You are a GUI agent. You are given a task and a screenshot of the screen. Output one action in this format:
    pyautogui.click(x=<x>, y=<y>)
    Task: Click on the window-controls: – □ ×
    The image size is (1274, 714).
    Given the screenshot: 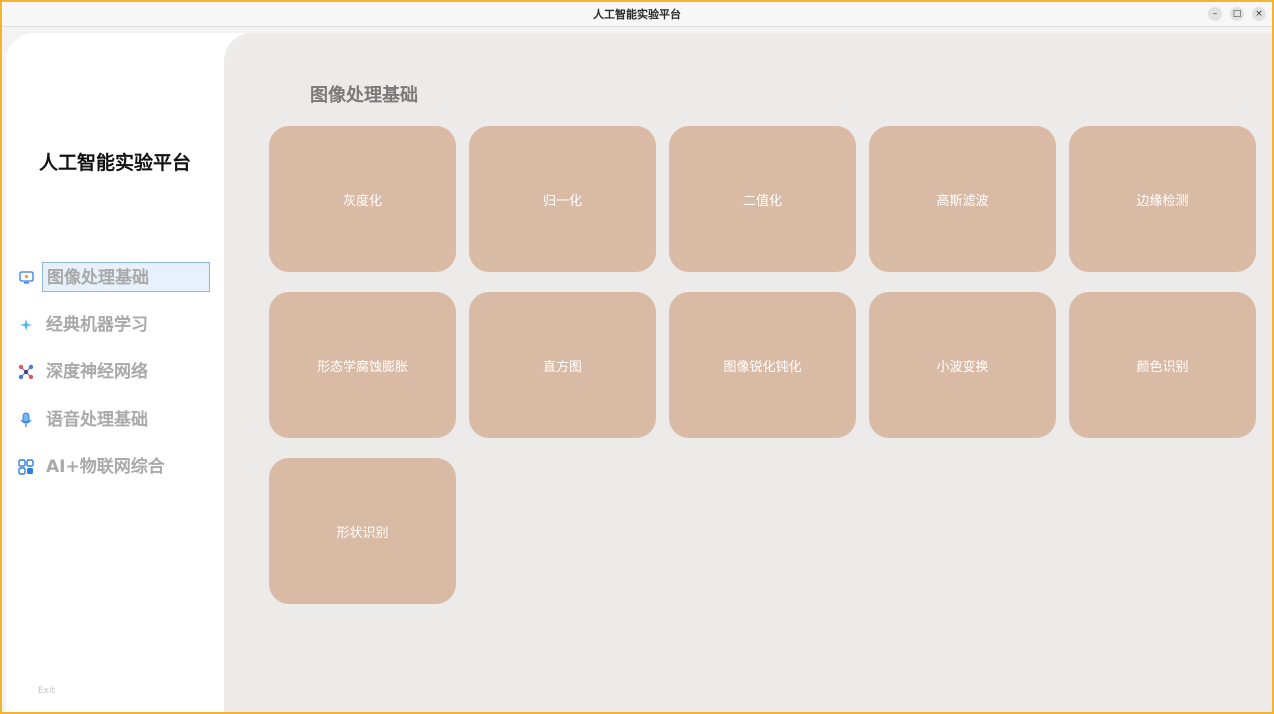 What is the action you would take?
    pyautogui.click(x=1237, y=14)
    